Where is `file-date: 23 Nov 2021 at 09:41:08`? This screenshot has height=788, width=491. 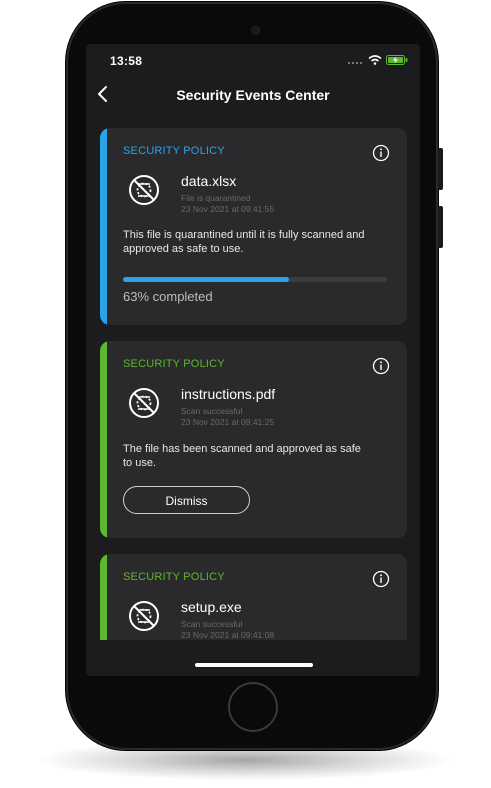
file-date: 23 Nov 2021 at 09:41:08 is located at coordinates (228, 635).